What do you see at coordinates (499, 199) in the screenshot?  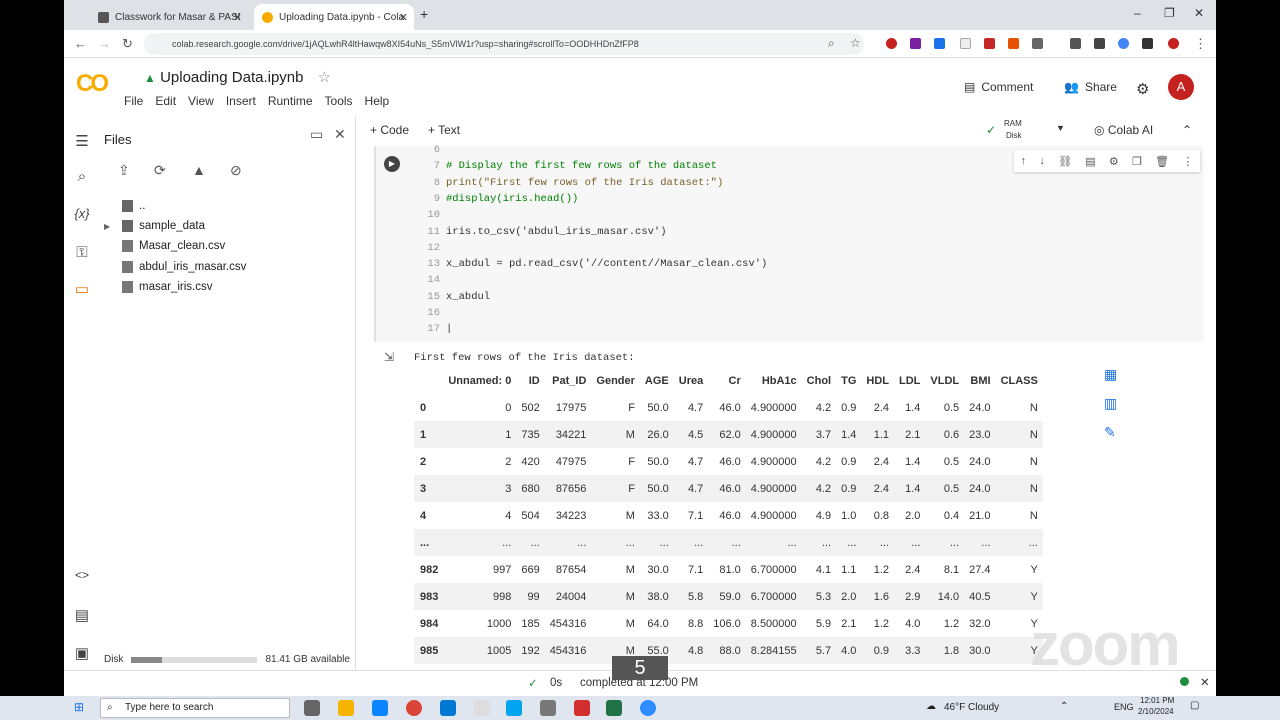 I see `code-line: 9 #display(iris.head())` at bounding box center [499, 199].